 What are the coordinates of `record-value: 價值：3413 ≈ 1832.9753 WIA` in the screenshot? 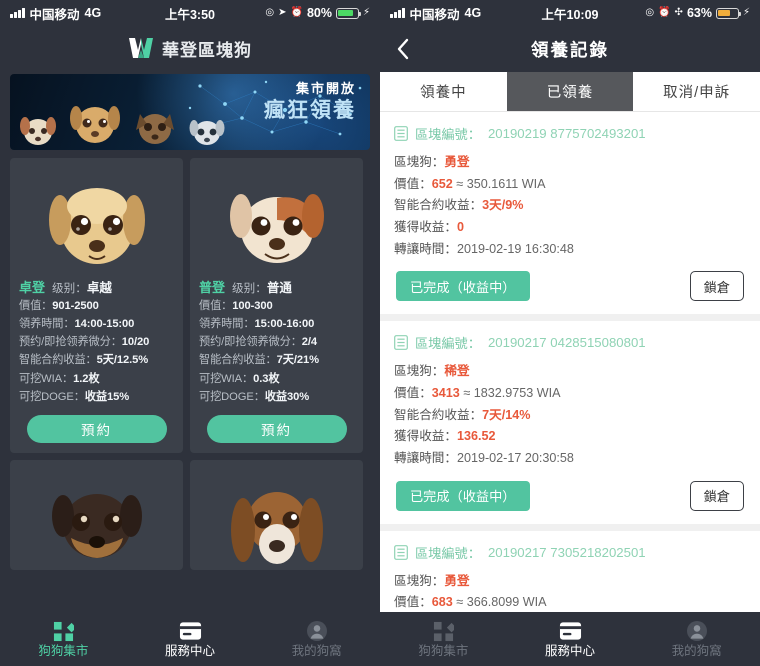 It's located at (477, 392).